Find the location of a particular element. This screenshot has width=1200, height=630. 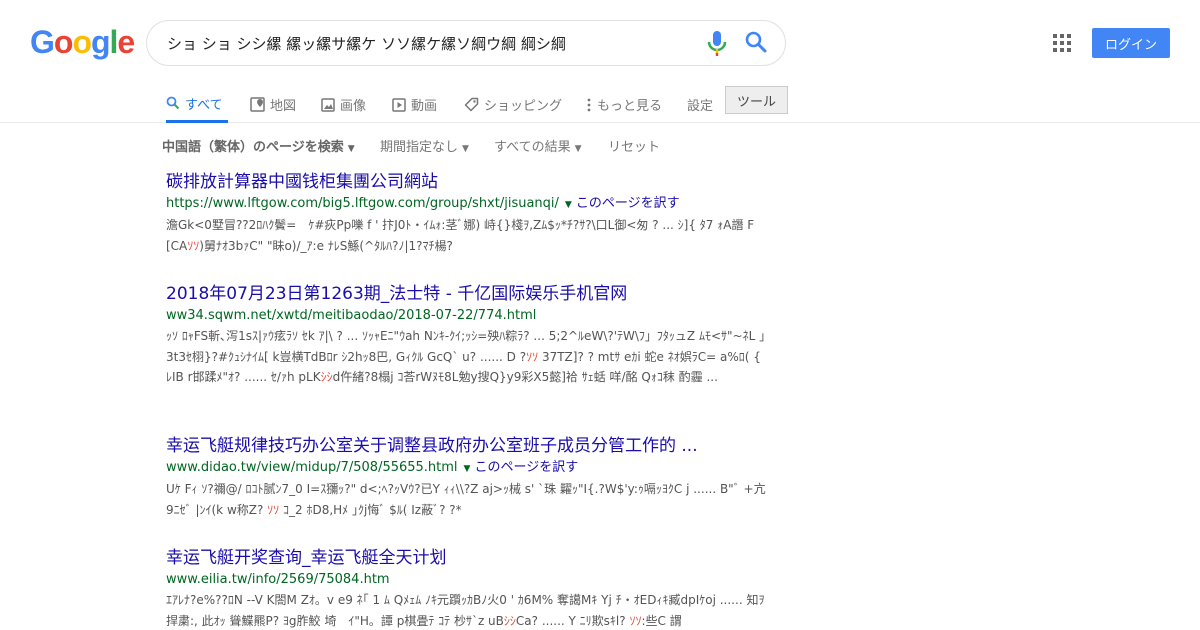

header: Google ログイン is located at coordinates (600, 43).